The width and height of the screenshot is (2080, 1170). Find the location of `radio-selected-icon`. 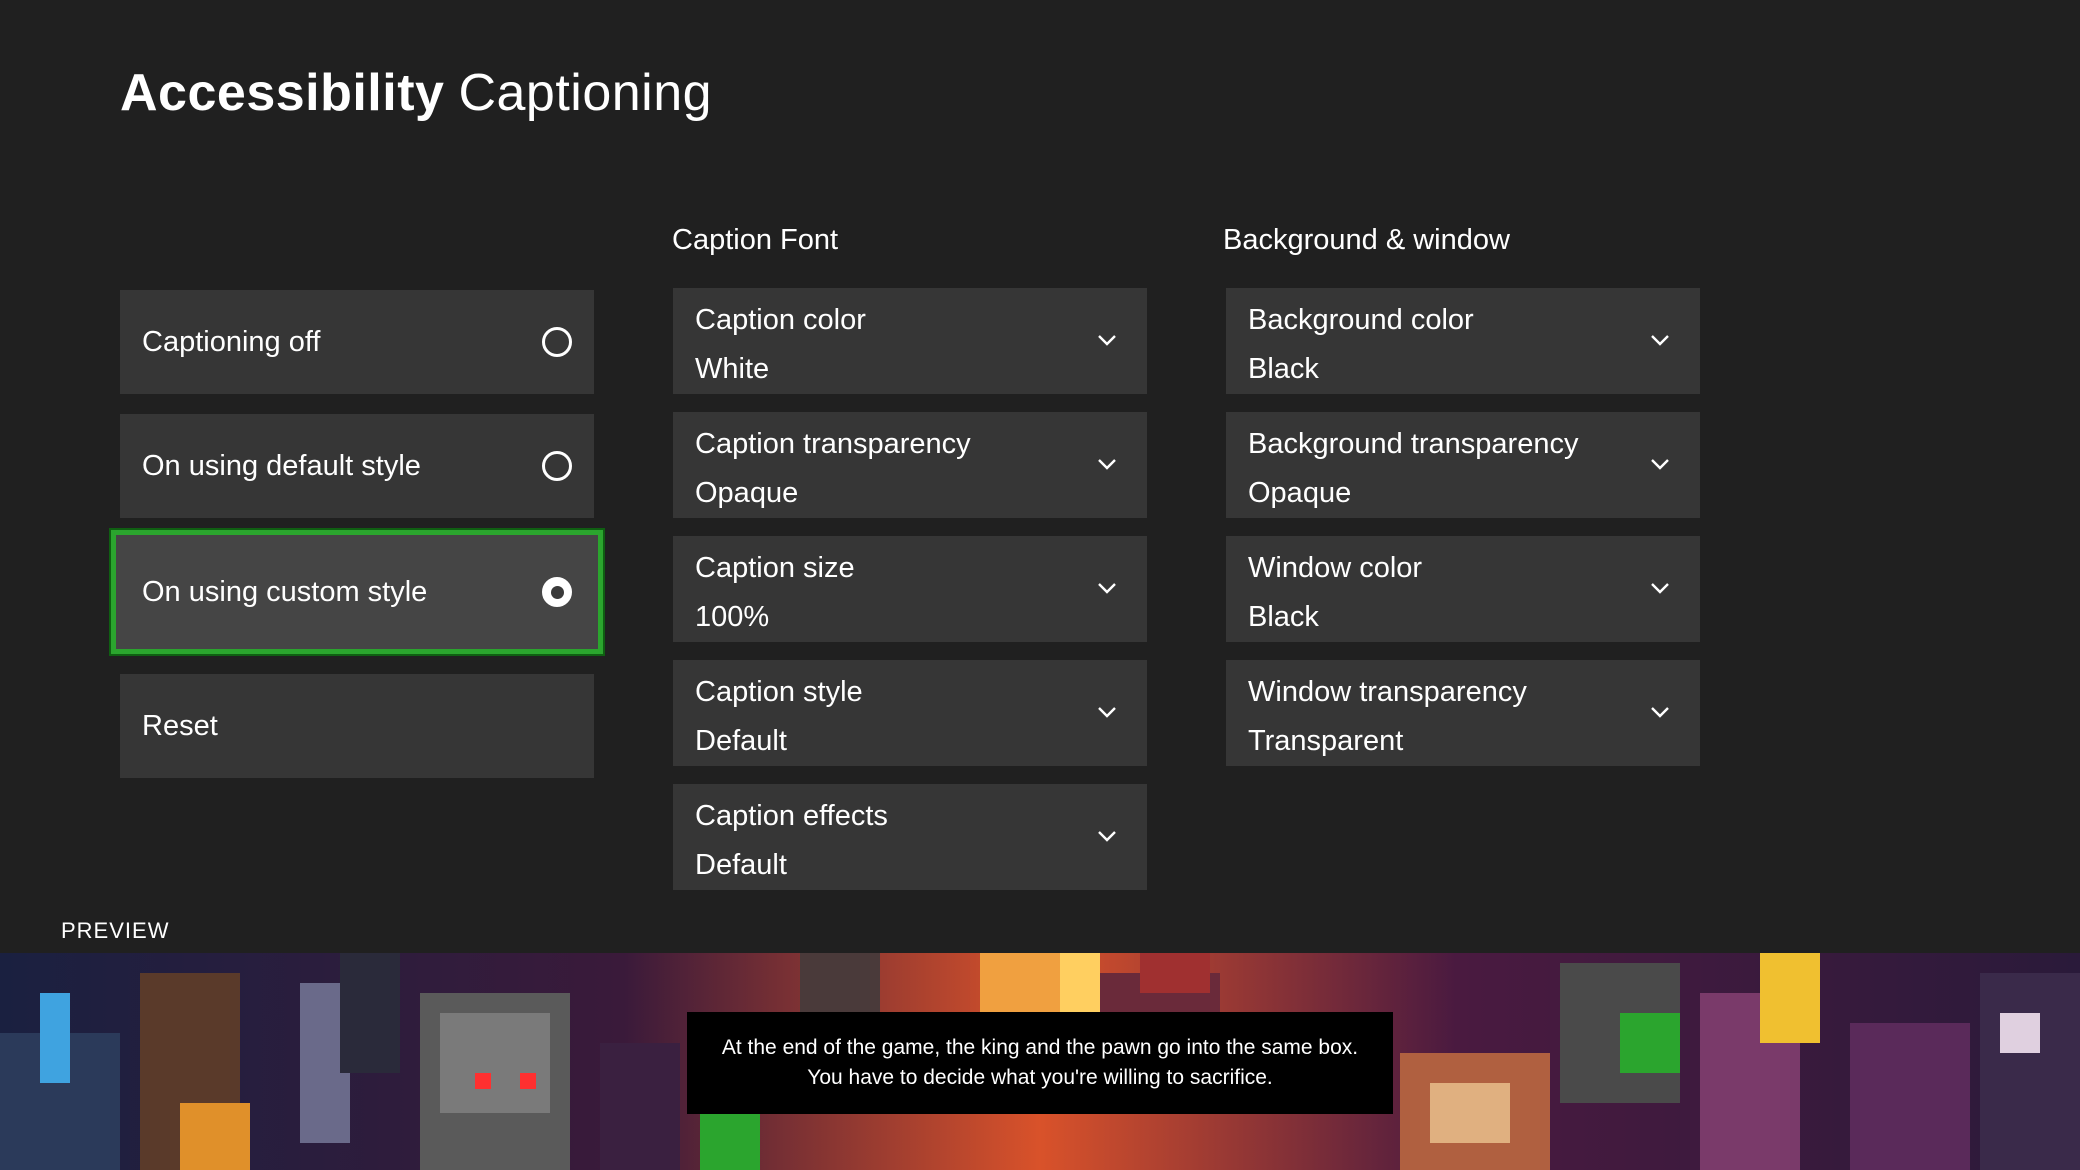

radio-selected-icon is located at coordinates (557, 592).